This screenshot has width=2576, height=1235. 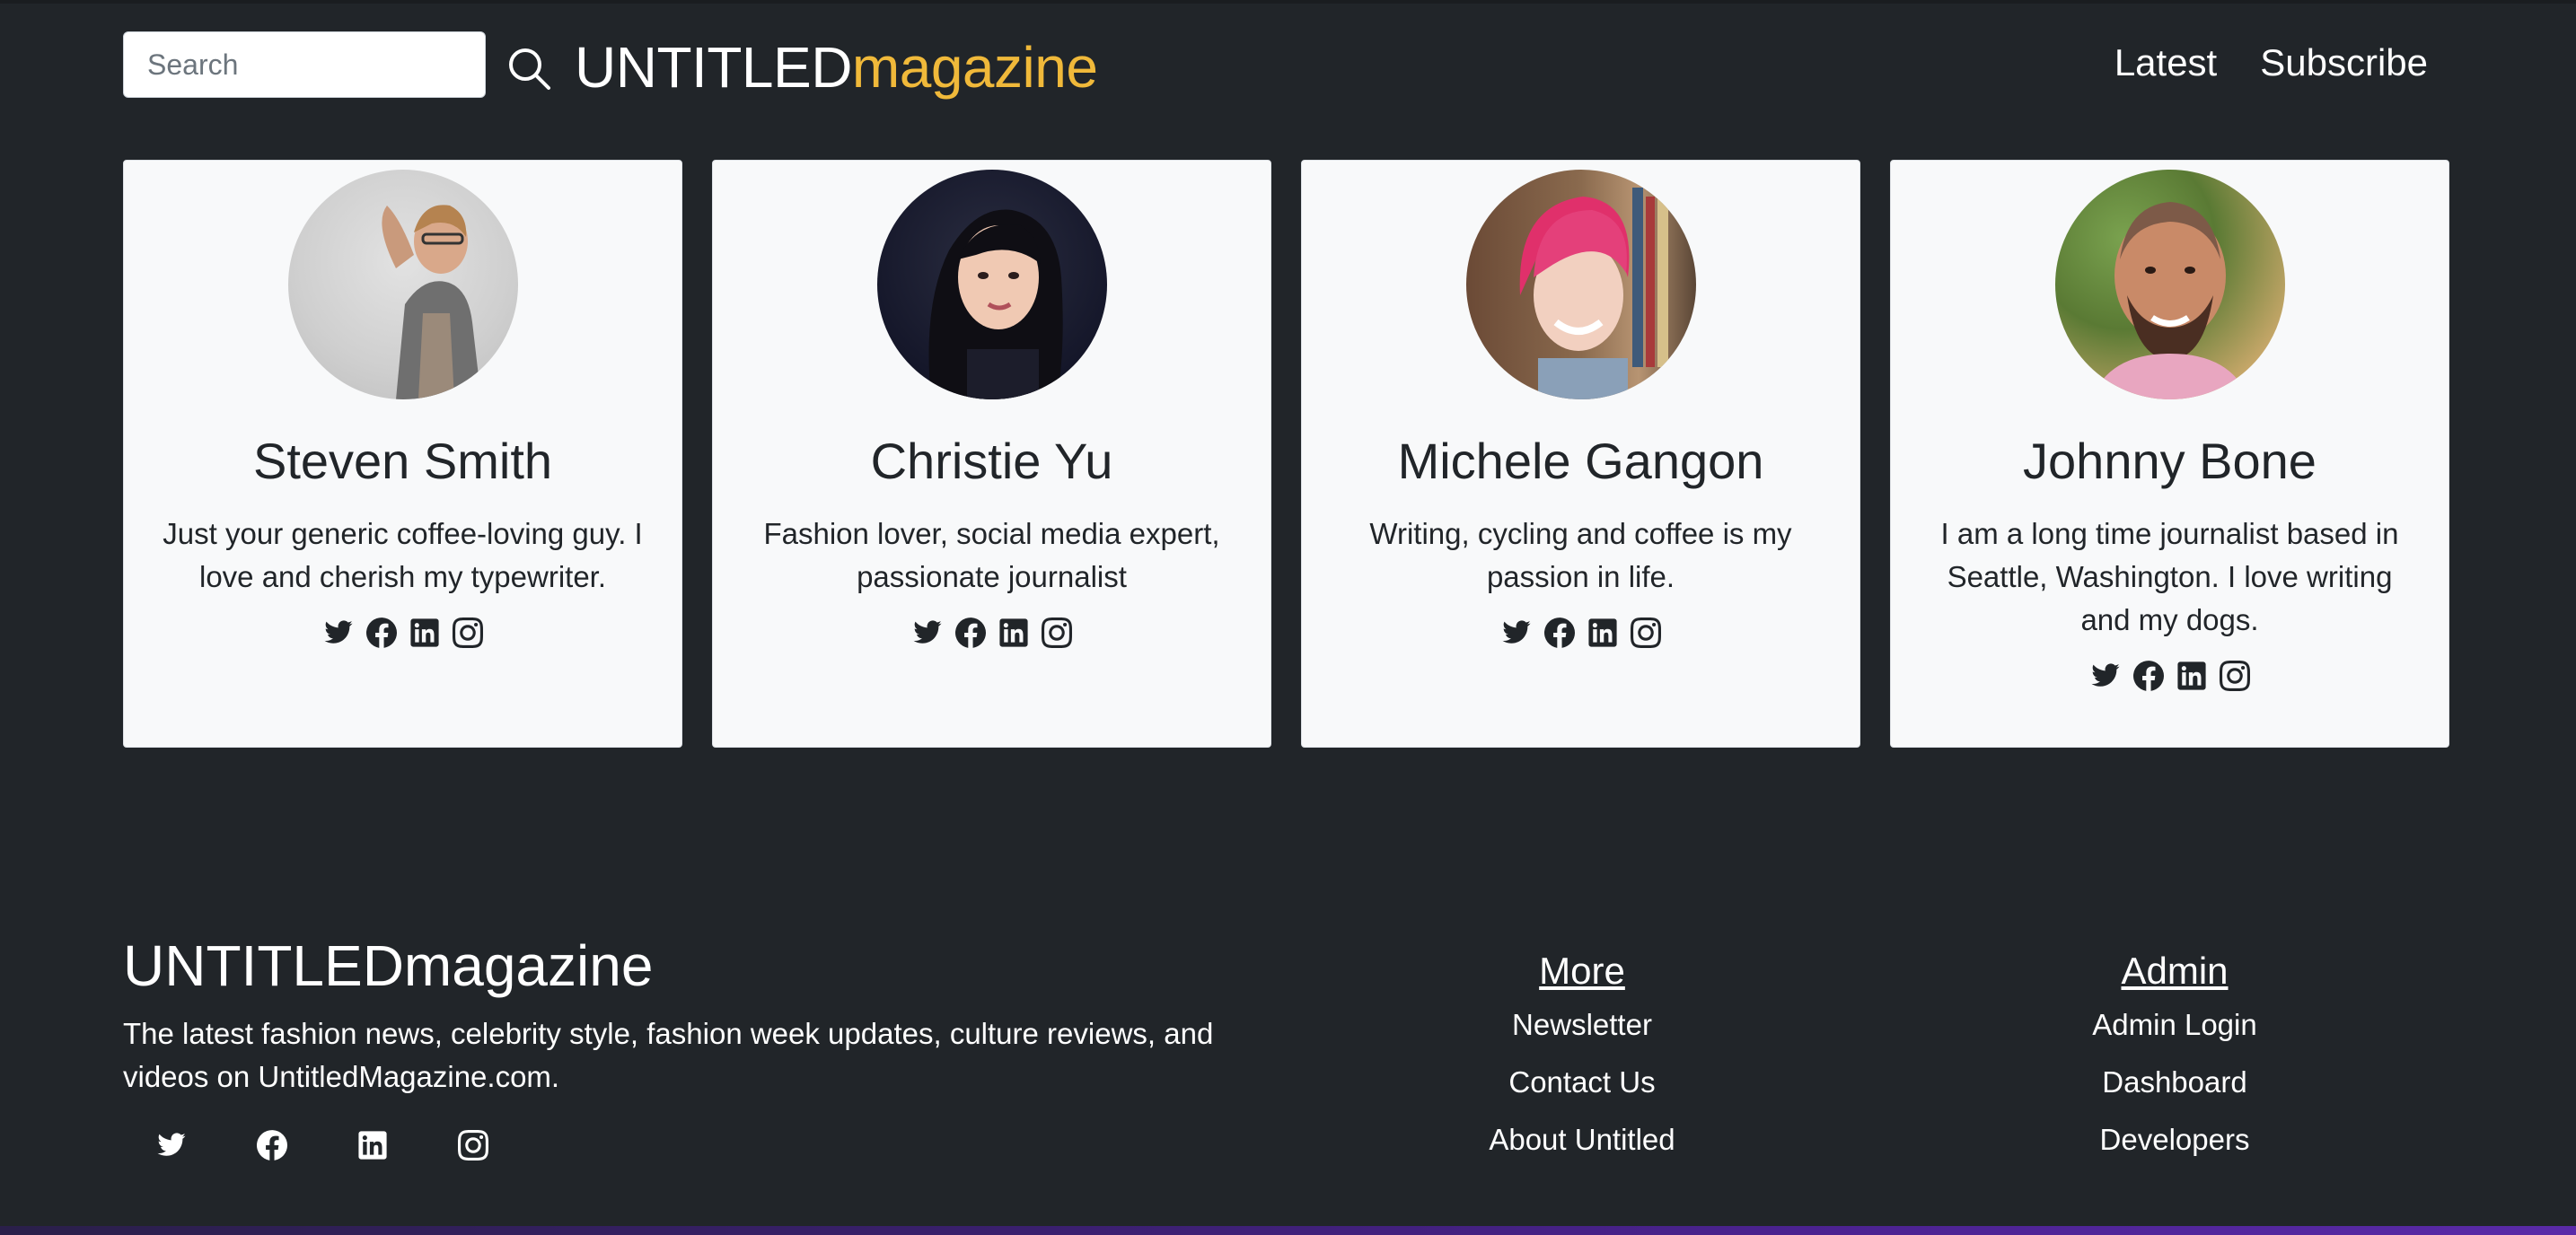 I want to click on footer-link-contact-us: Contact Us, so click(x=1582, y=1082).